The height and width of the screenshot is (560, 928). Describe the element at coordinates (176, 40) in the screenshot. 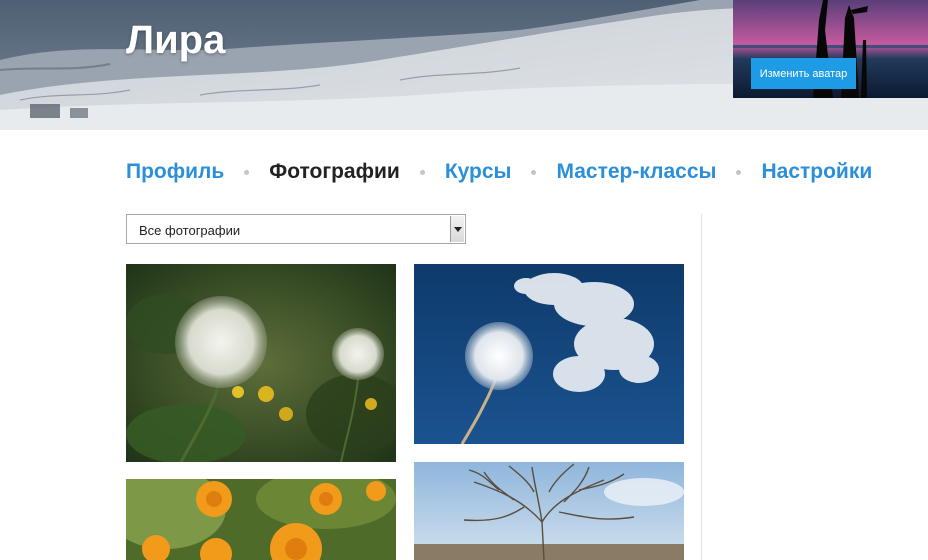

I see `profile-name: Лира` at that location.